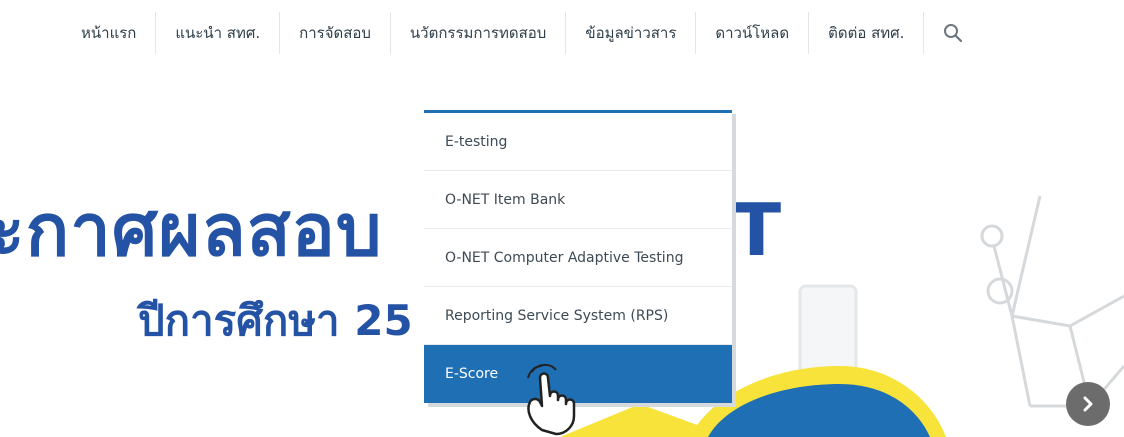 This screenshot has height=437, width=1124. I want to click on nav-item-home: หน้าแรก, so click(109, 33).